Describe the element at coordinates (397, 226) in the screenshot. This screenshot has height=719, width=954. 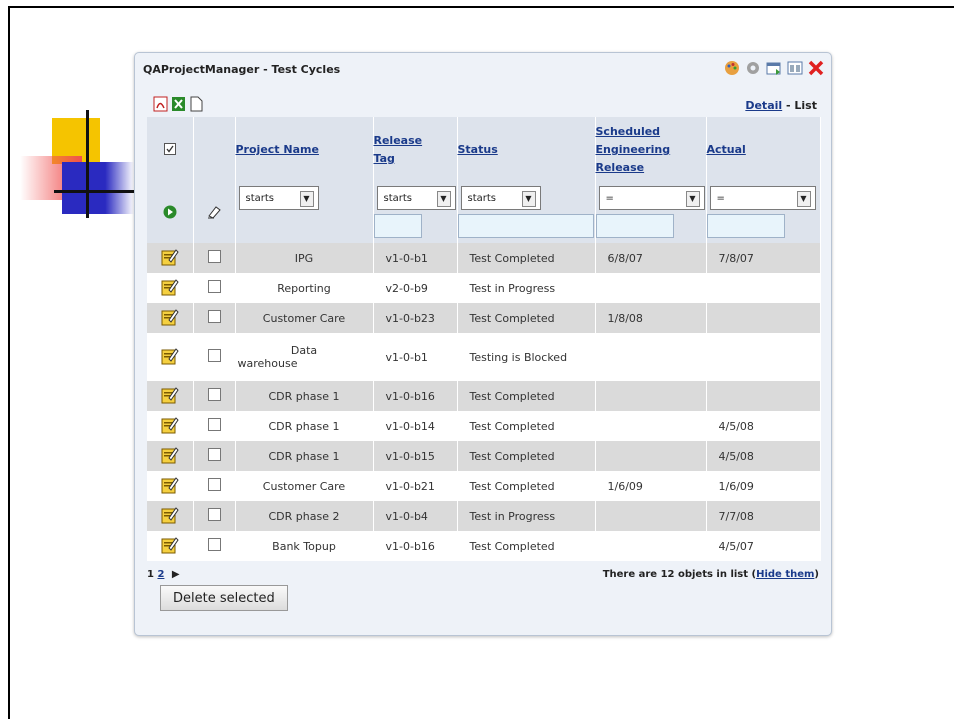
I see `filter-release-tag-input` at that location.